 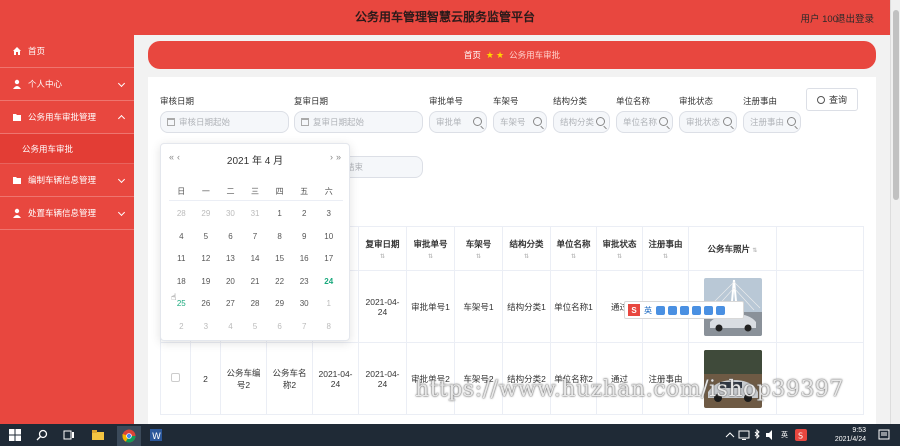 I want to click on keyboard-icon, so click(x=684, y=310).